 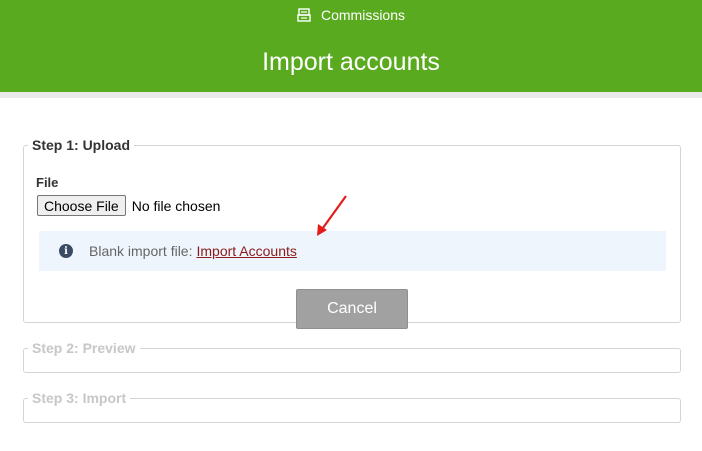 I want to click on step-import-legend: Step 3: Import, so click(x=79, y=398).